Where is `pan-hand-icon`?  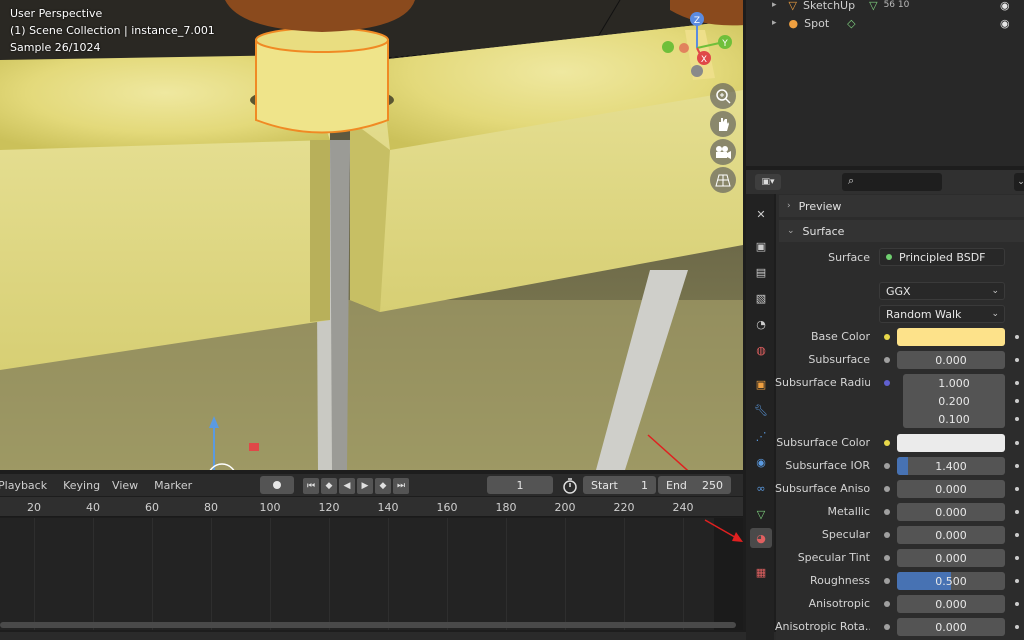
pan-hand-icon is located at coordinates (723, 124).